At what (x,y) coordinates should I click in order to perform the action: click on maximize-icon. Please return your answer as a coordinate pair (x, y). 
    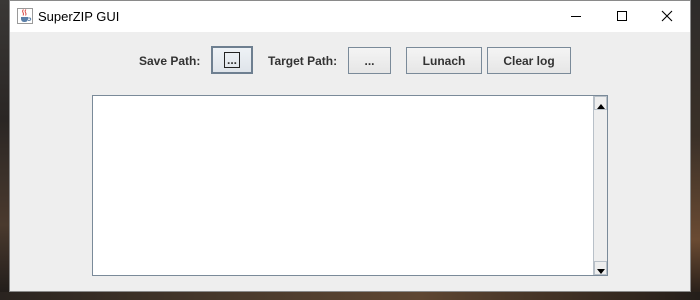
    Looking at the image, I should click on (622, 16).